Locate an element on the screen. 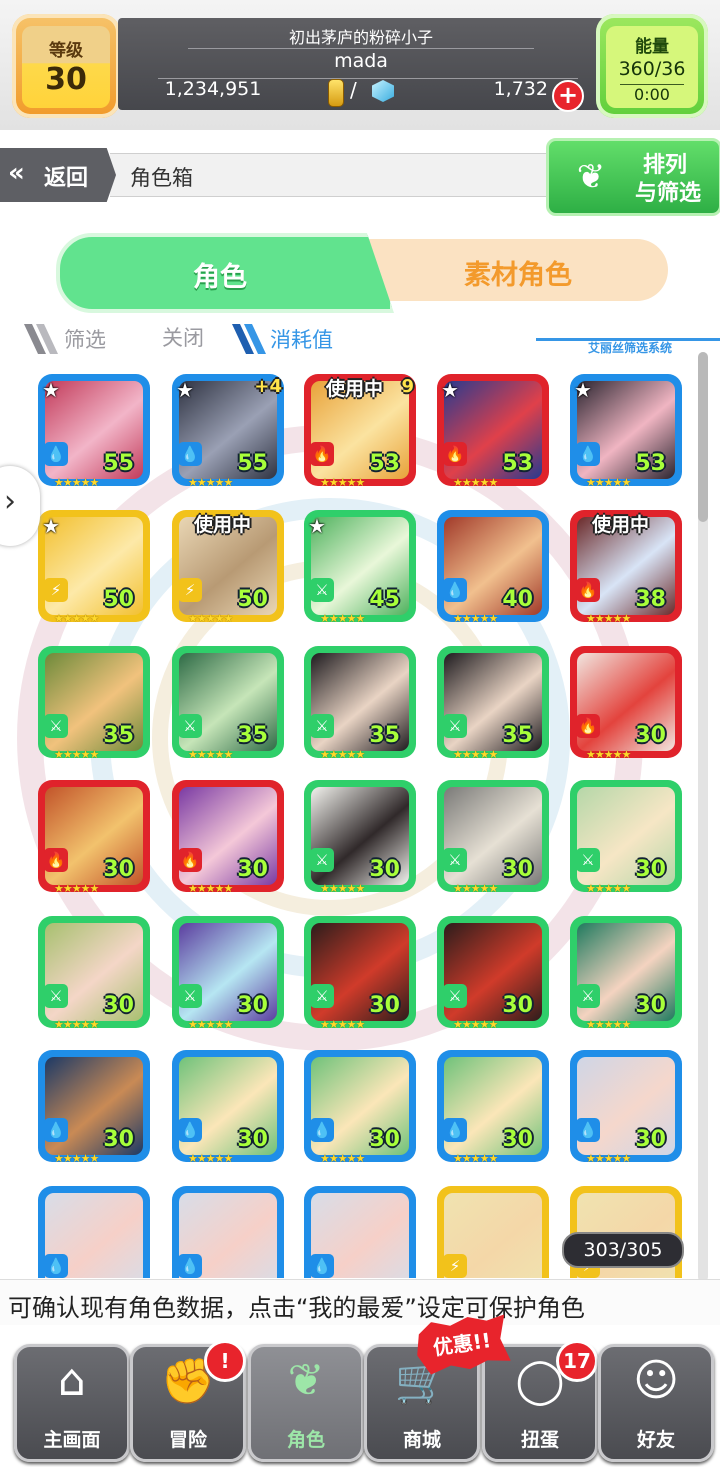 The image size is (720, 1467). nav-button: ☺ 好友 is located at coordinates (656, 1403).